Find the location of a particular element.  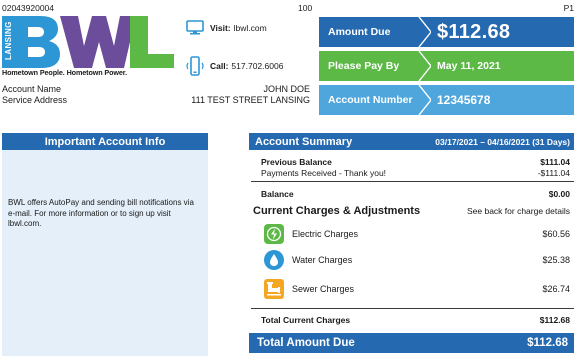

account-number-value: 12345678 is located at coordinates (496, 100).